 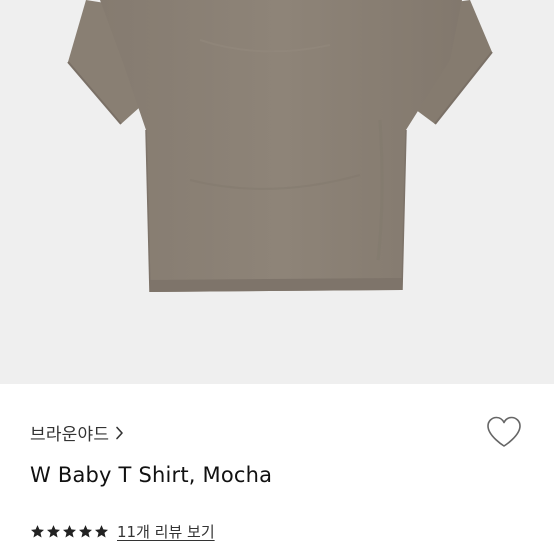 I want to click on brand-name: 브라운야드, so click(x=70, y=435).